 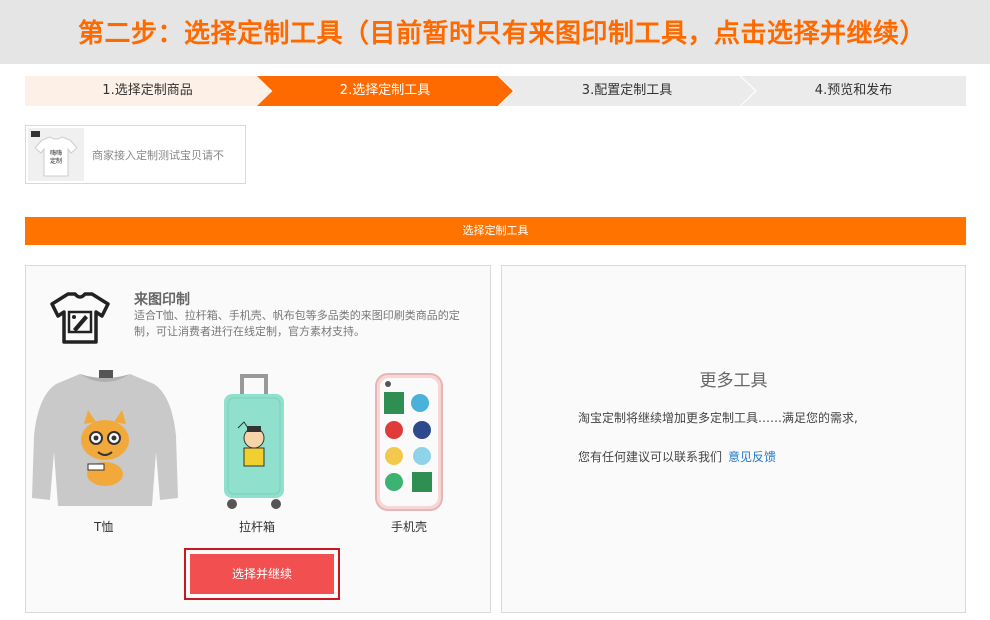 What do you see at coordinates (650, 457) in the screenshot?
I see `contact-text: 您有任何建议可以联系我们` at bounding box center [650, 457].